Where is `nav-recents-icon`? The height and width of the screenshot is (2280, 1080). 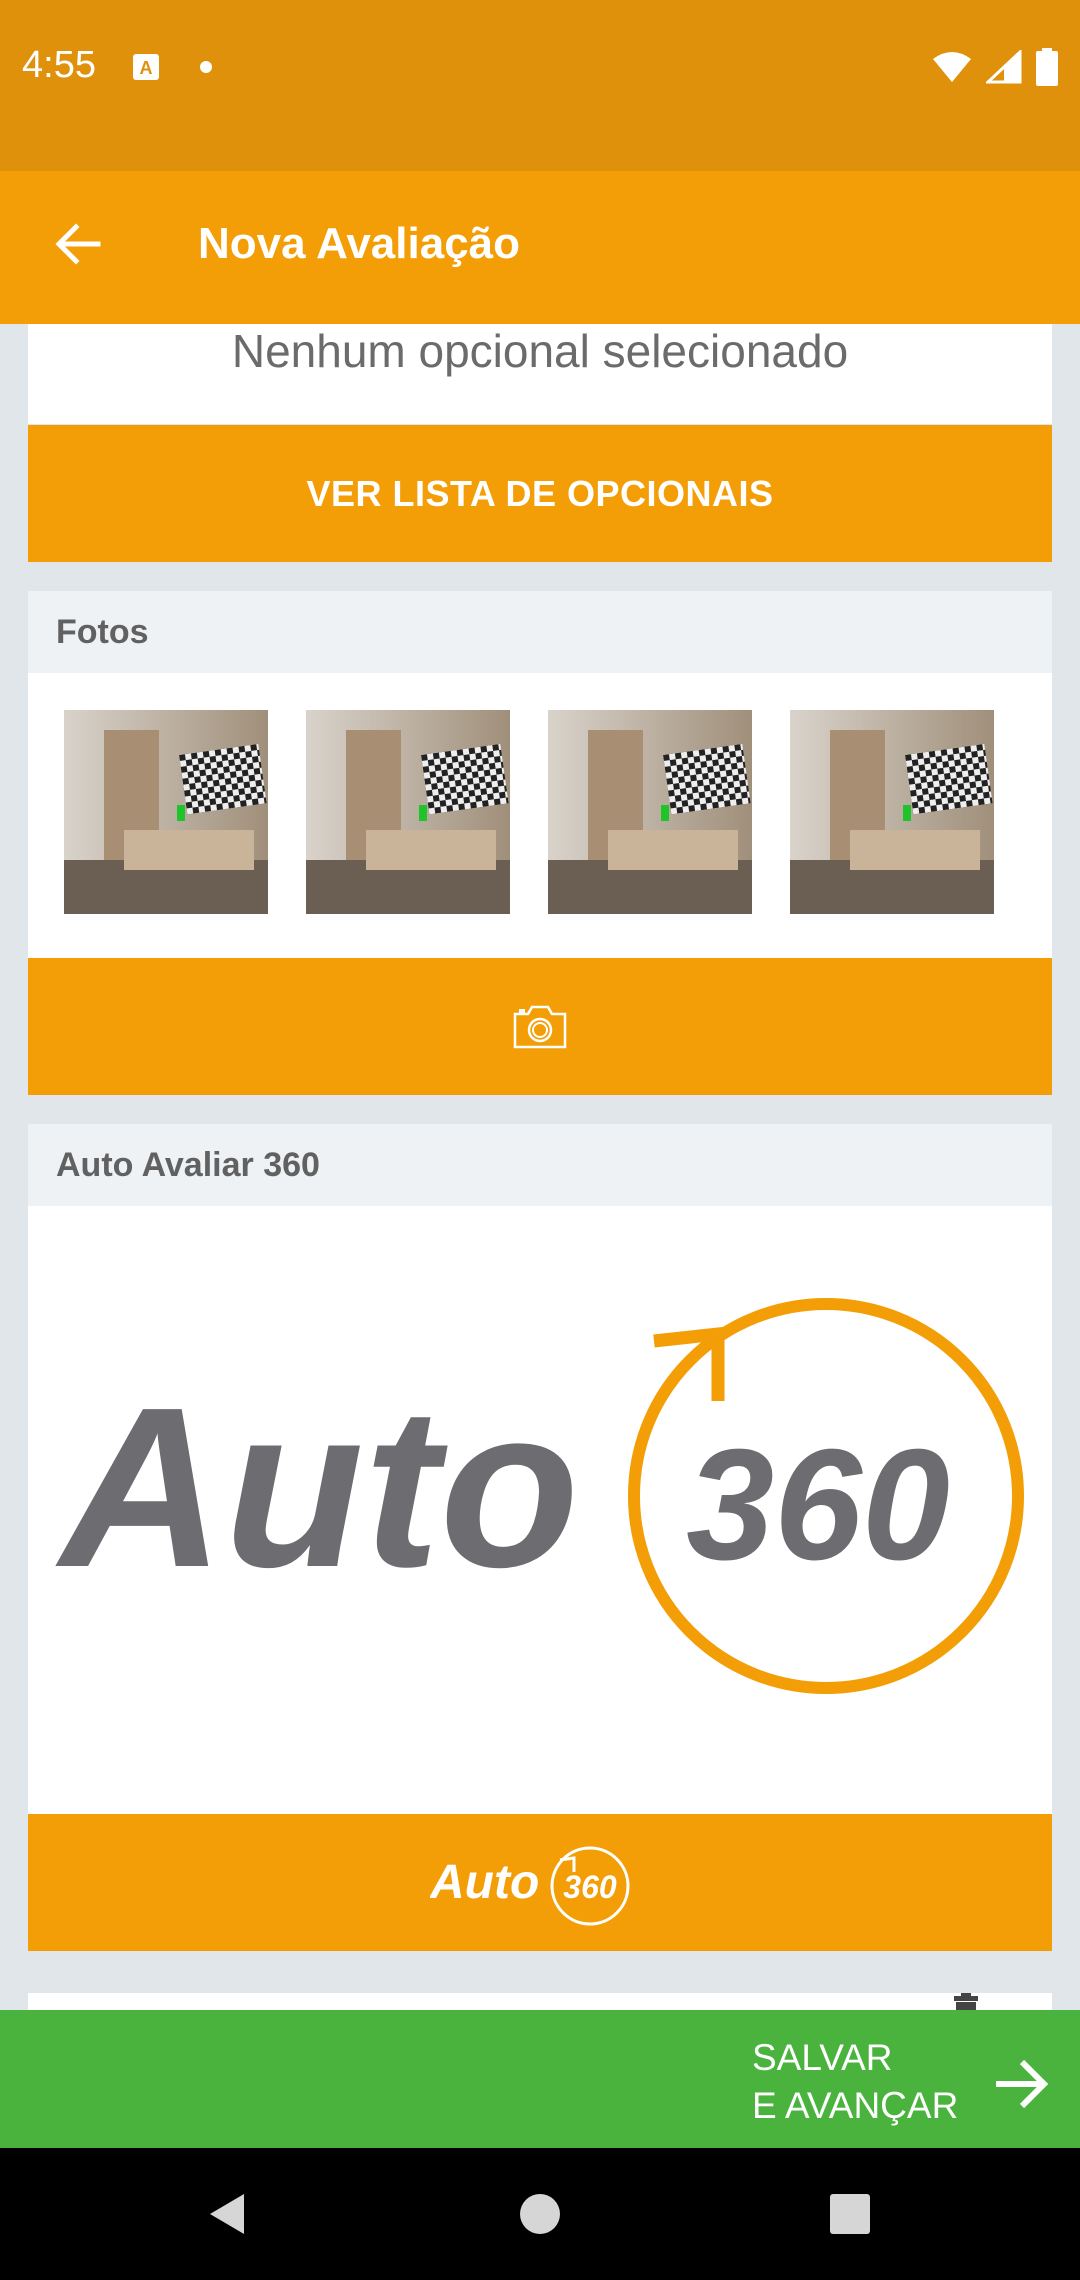 nav-recents-icon is located at coordinates (850, 2214).